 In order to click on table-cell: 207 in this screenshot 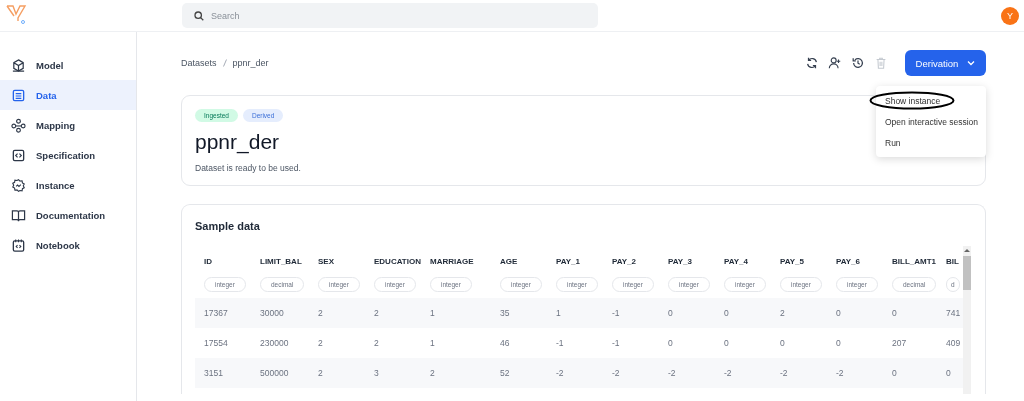, I will do `click(912, 343)`.